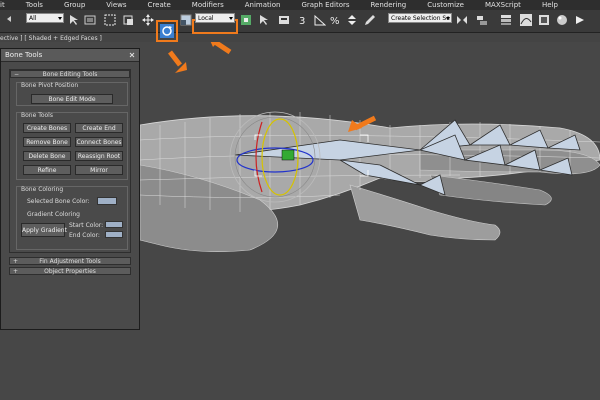  What do you see at coordinates (263, 5) in the screenshot?
I see `menu-item-animation: Animation` at bounding box center [263, 5].